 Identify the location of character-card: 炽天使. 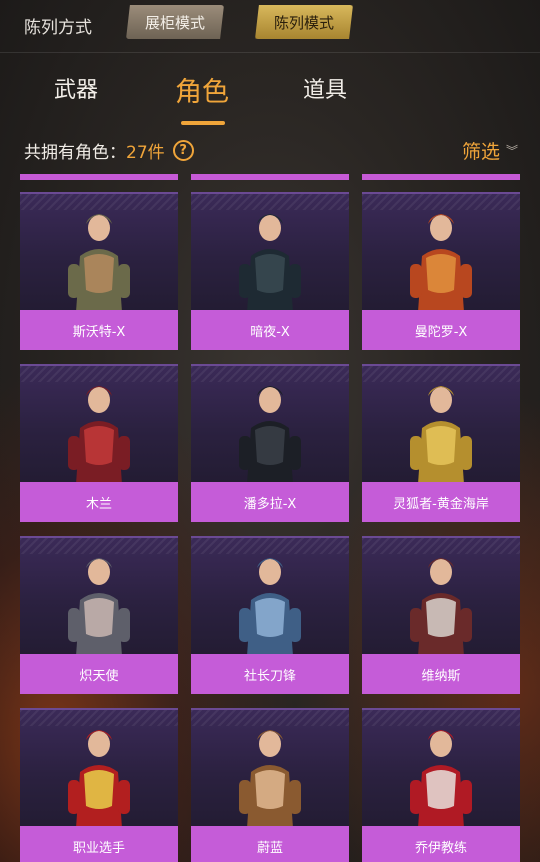
(99, 615).